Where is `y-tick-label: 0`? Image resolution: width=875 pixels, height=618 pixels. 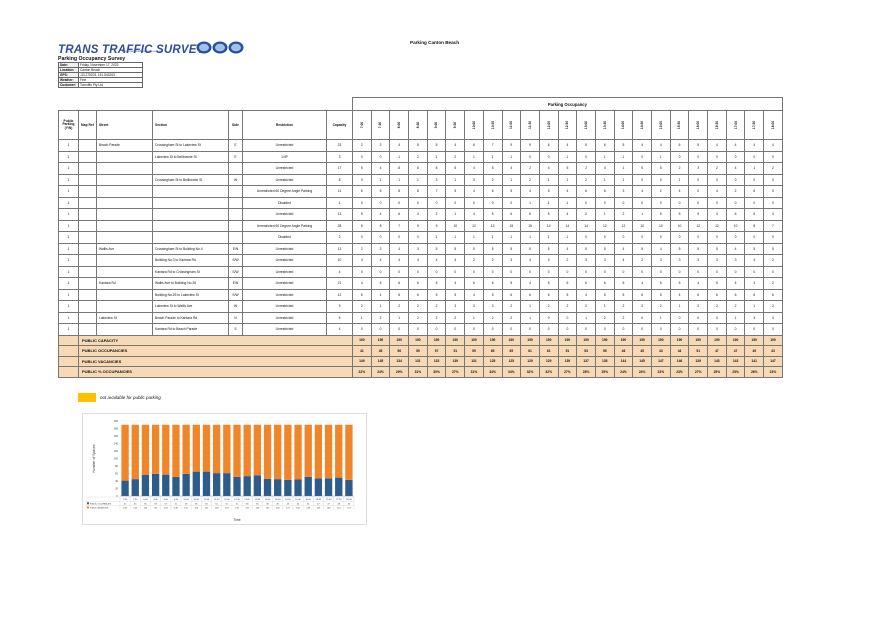 y-tick-label: 0 is located at coordinates (118, 496).